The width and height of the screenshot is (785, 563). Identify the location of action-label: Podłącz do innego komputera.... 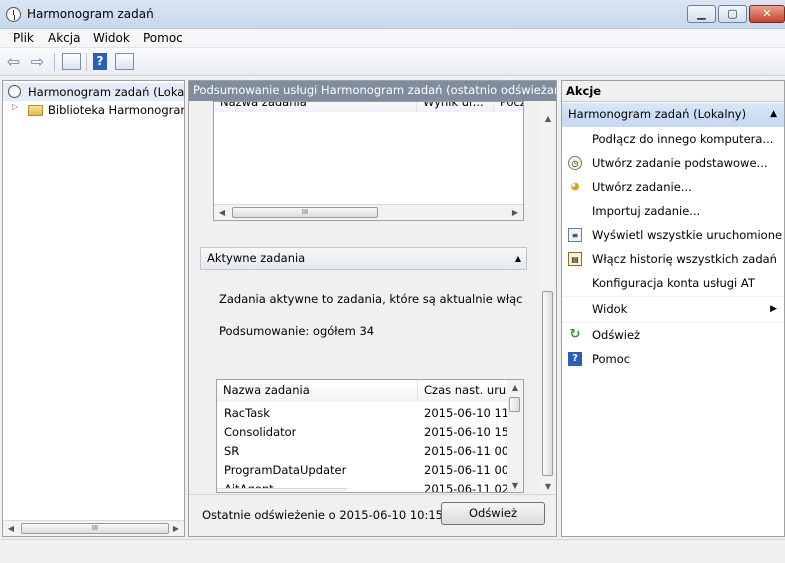
(683, 139).